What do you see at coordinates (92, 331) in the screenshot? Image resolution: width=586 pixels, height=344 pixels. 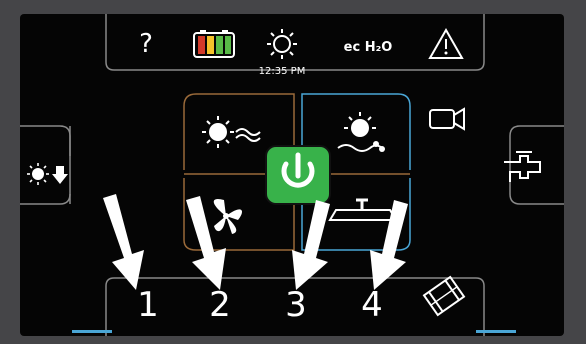 I see `bottom-left-indicator` at bounding box center [92, 331].